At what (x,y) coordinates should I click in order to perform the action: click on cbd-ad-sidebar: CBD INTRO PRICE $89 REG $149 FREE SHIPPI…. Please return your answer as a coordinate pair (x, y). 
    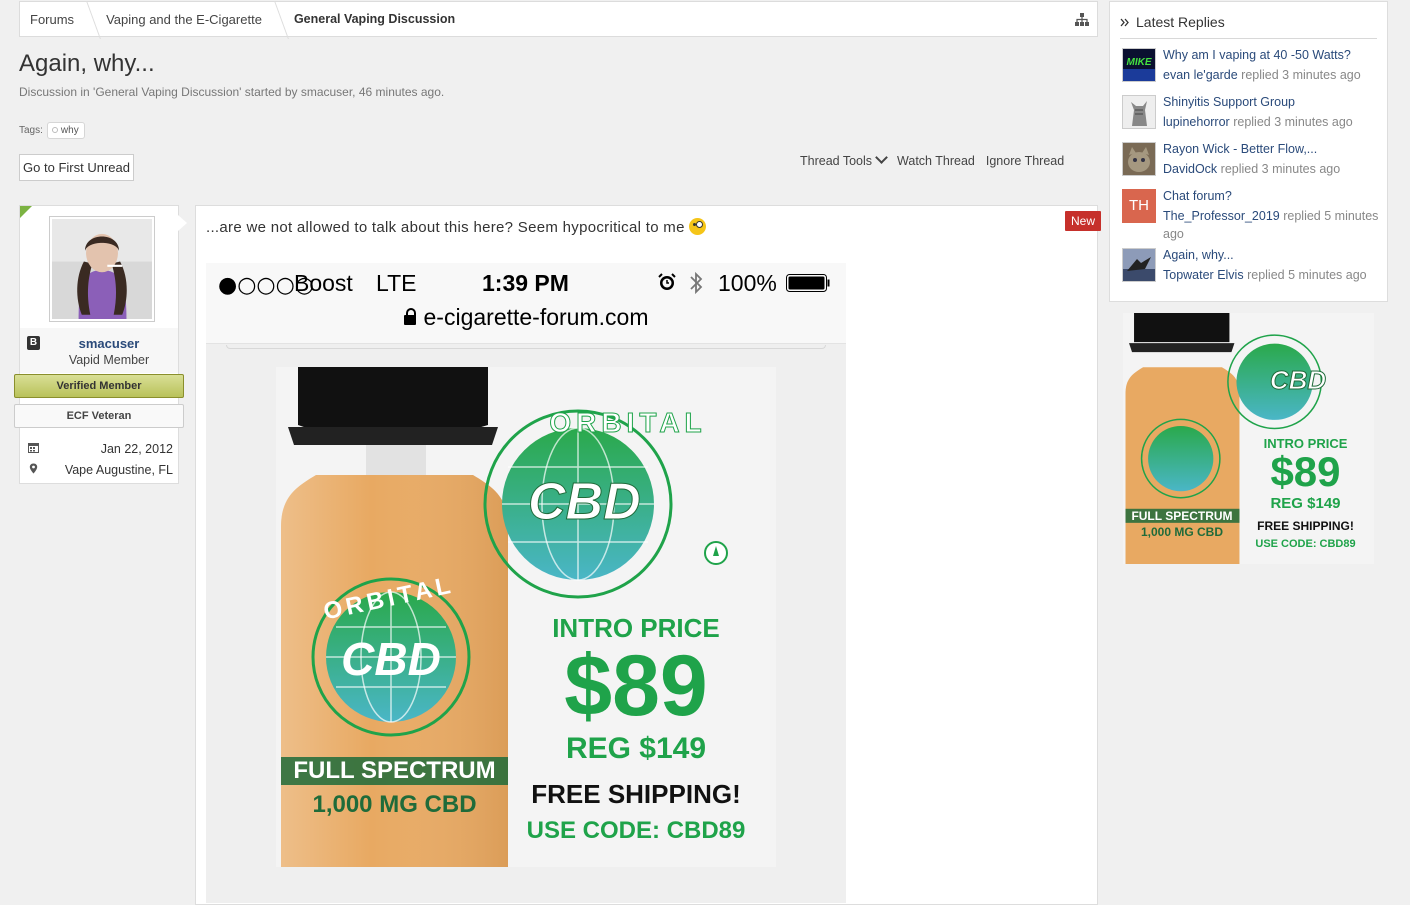
    Looking at the image, I should click on (1248, 438).